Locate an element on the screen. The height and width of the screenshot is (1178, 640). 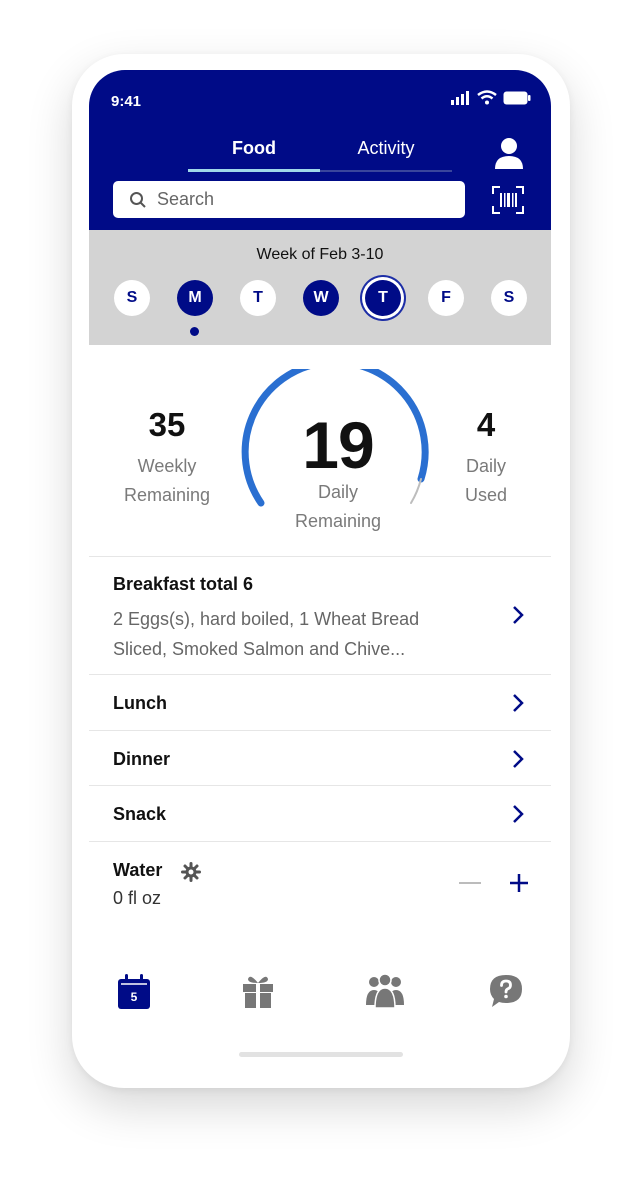
water-row: Water 0 fl oz is located at coordinates (320, 886).